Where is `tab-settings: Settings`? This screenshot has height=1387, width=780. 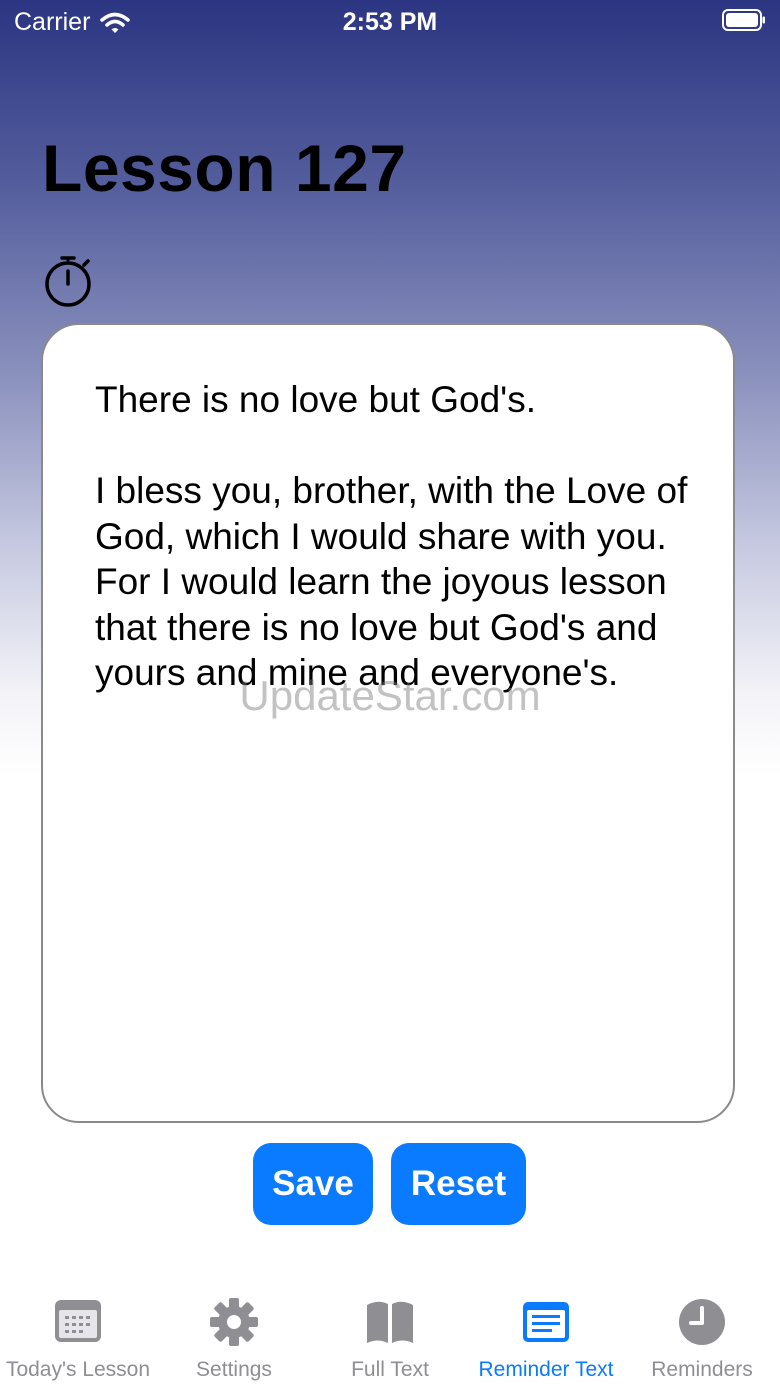 tab-settings: Settings is located at coordinates (234, 1337).